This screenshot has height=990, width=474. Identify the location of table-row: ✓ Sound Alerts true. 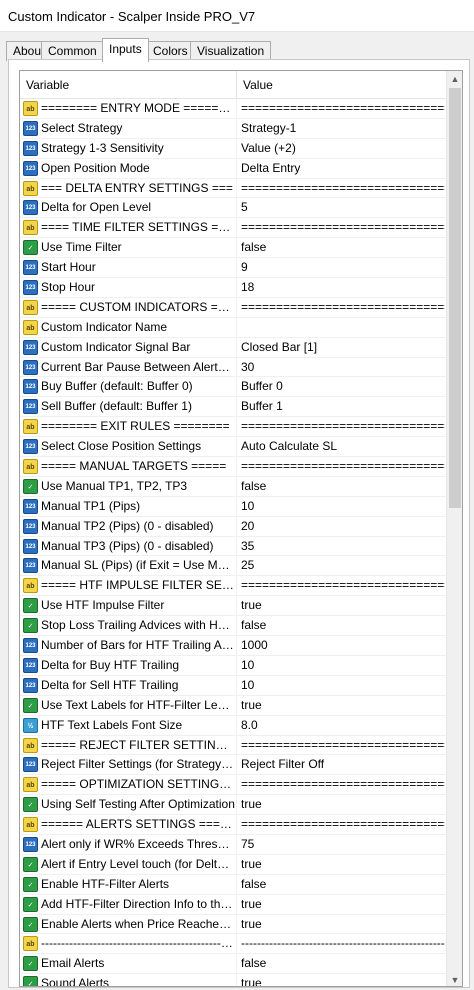
(233, 980).